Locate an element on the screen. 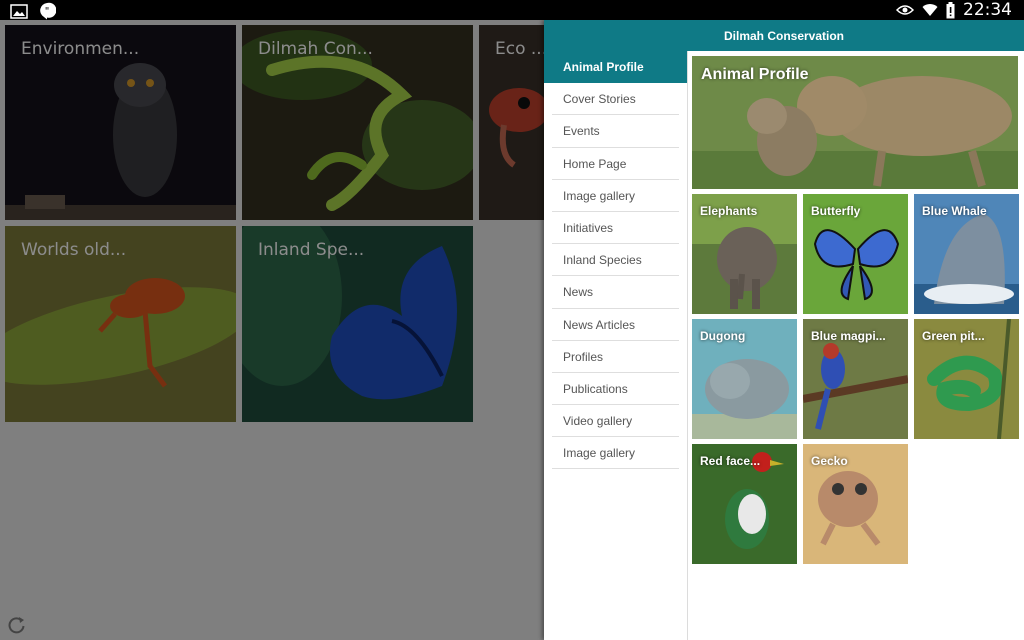 The width and height of the screenshot is (1024, 640). menu-item-publications: Publications is located at coordinates (615, 389).